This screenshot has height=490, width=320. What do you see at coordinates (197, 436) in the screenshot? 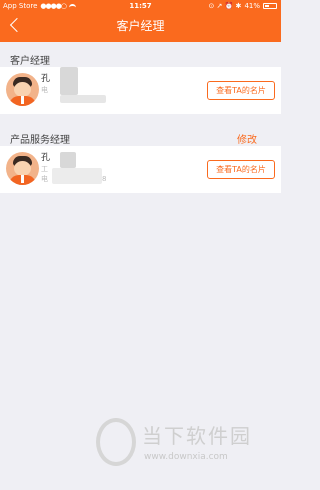
I see `watermark-brand: 当下软件园` at bounding box center [197, 436].